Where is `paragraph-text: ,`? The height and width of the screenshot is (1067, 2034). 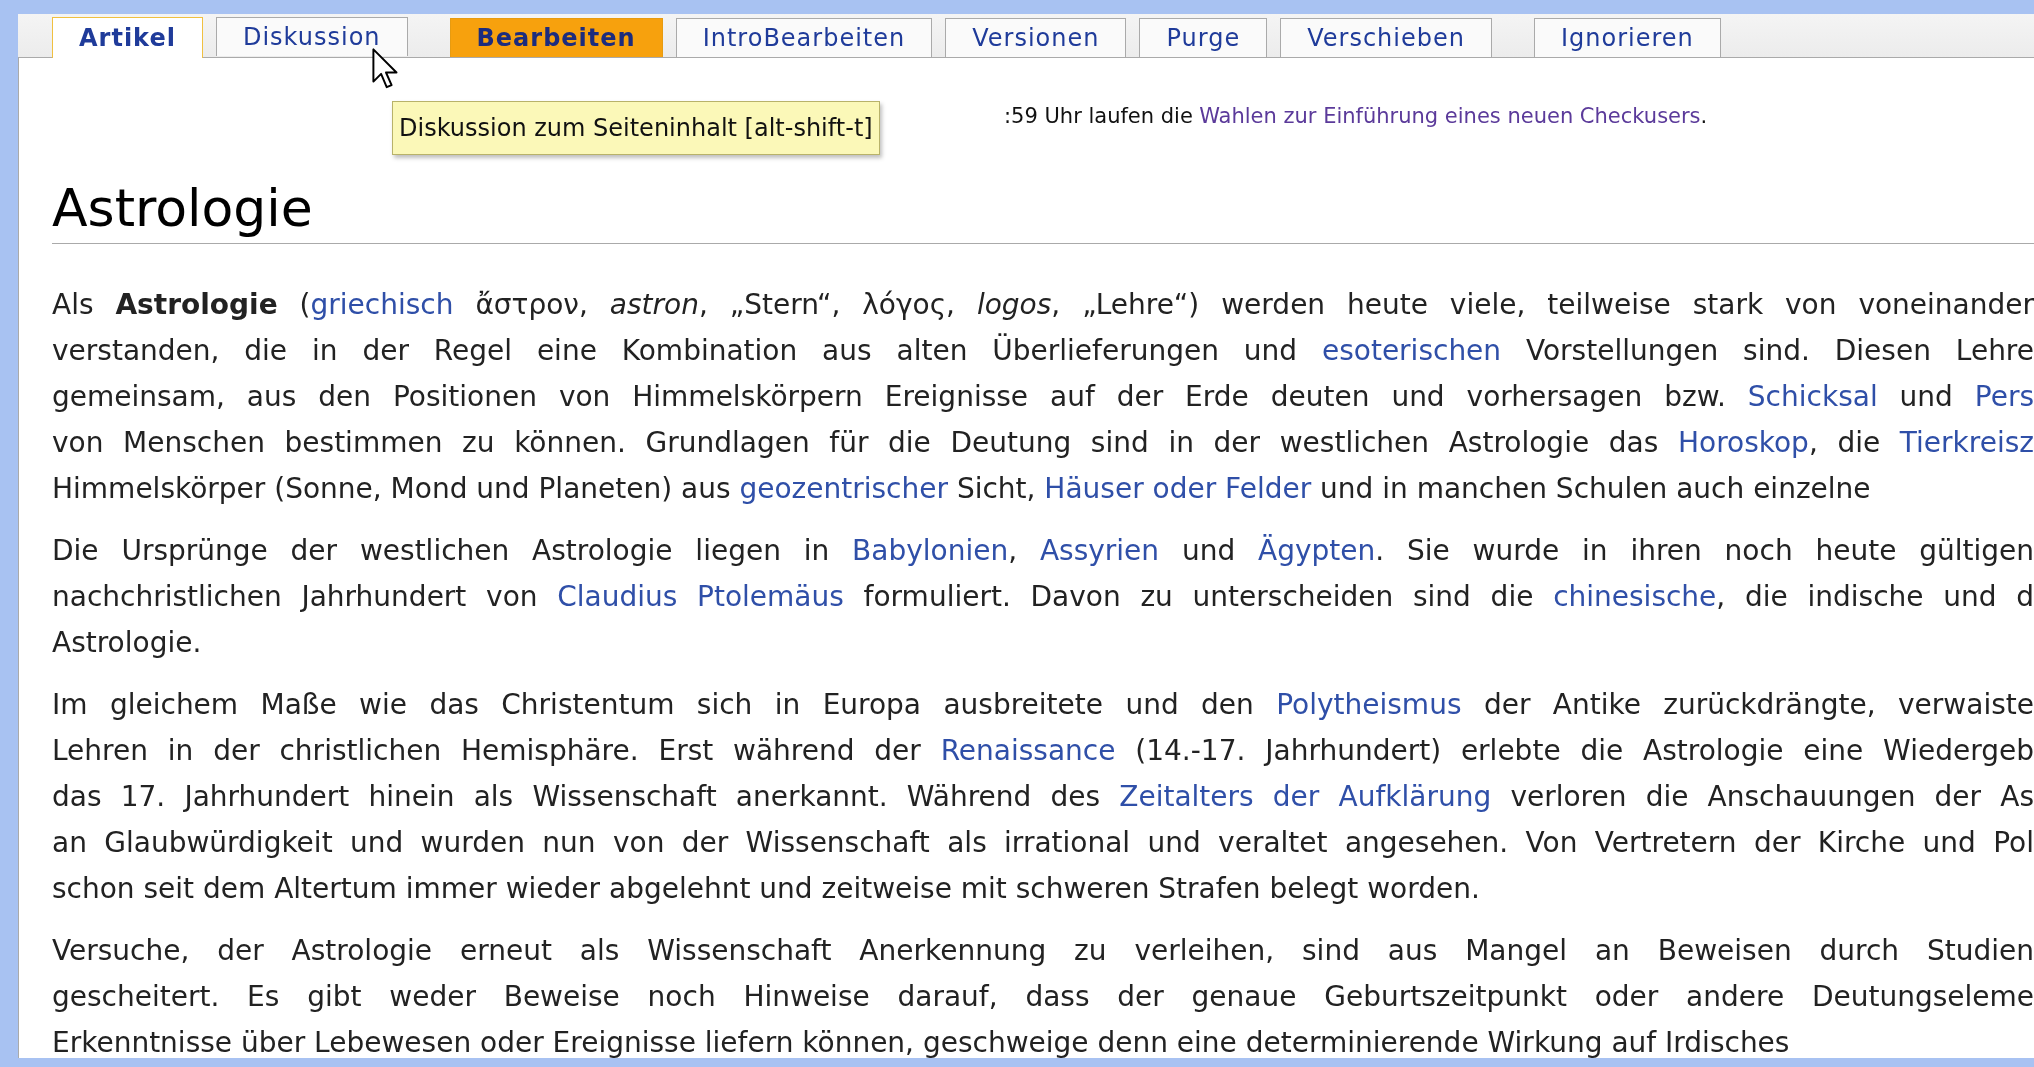 paragraph-text: , is located at coordinates (1013, 550).